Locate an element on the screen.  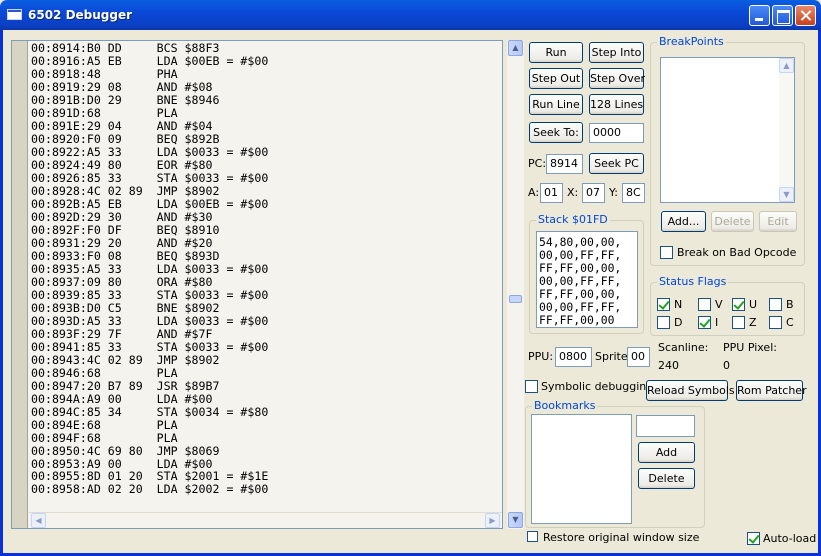
disassembly-line: 00:894C:85 34 STA $0034 = #$80 is located at coordinates (266, 412).